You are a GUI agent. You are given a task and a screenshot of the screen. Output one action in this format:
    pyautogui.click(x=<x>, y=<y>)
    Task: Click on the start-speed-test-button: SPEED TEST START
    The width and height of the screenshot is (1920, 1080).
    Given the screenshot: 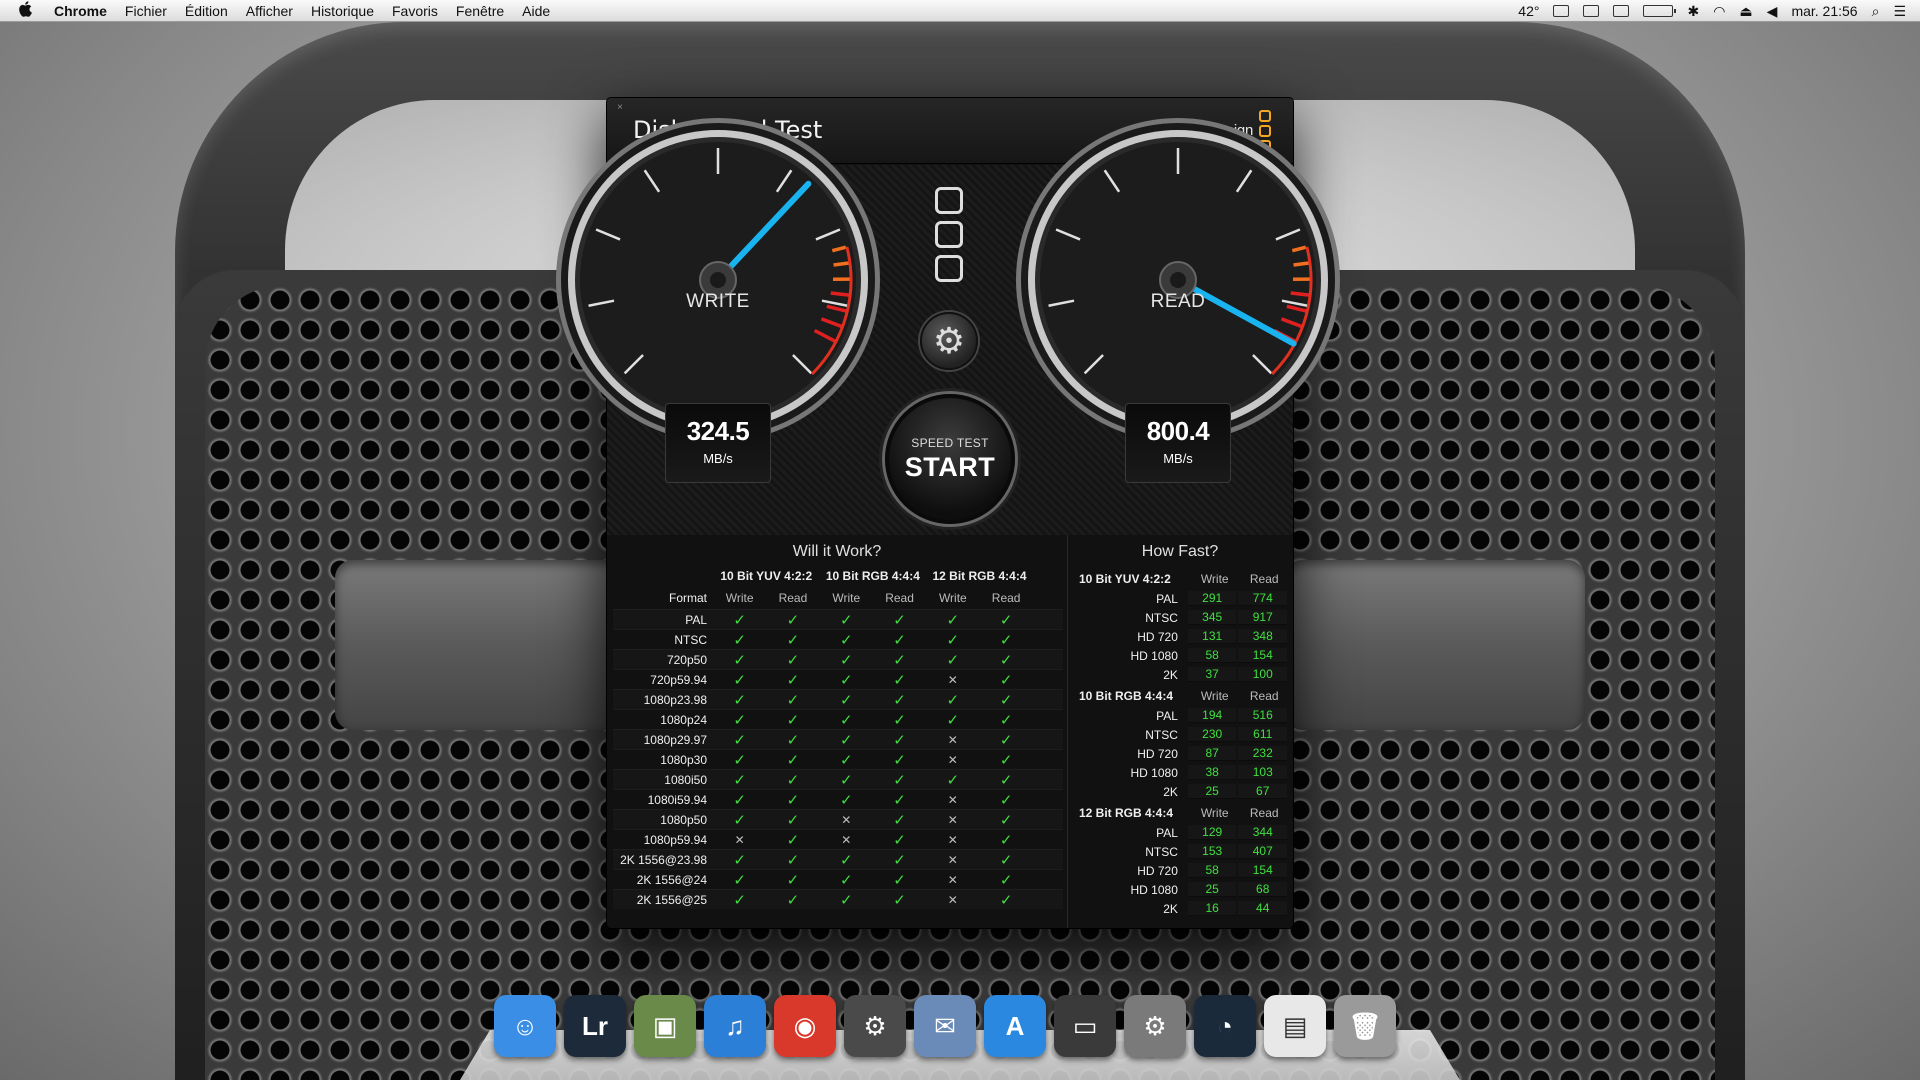 What is the action you would take?
    pyautogui.click(x=950, y=459)
    